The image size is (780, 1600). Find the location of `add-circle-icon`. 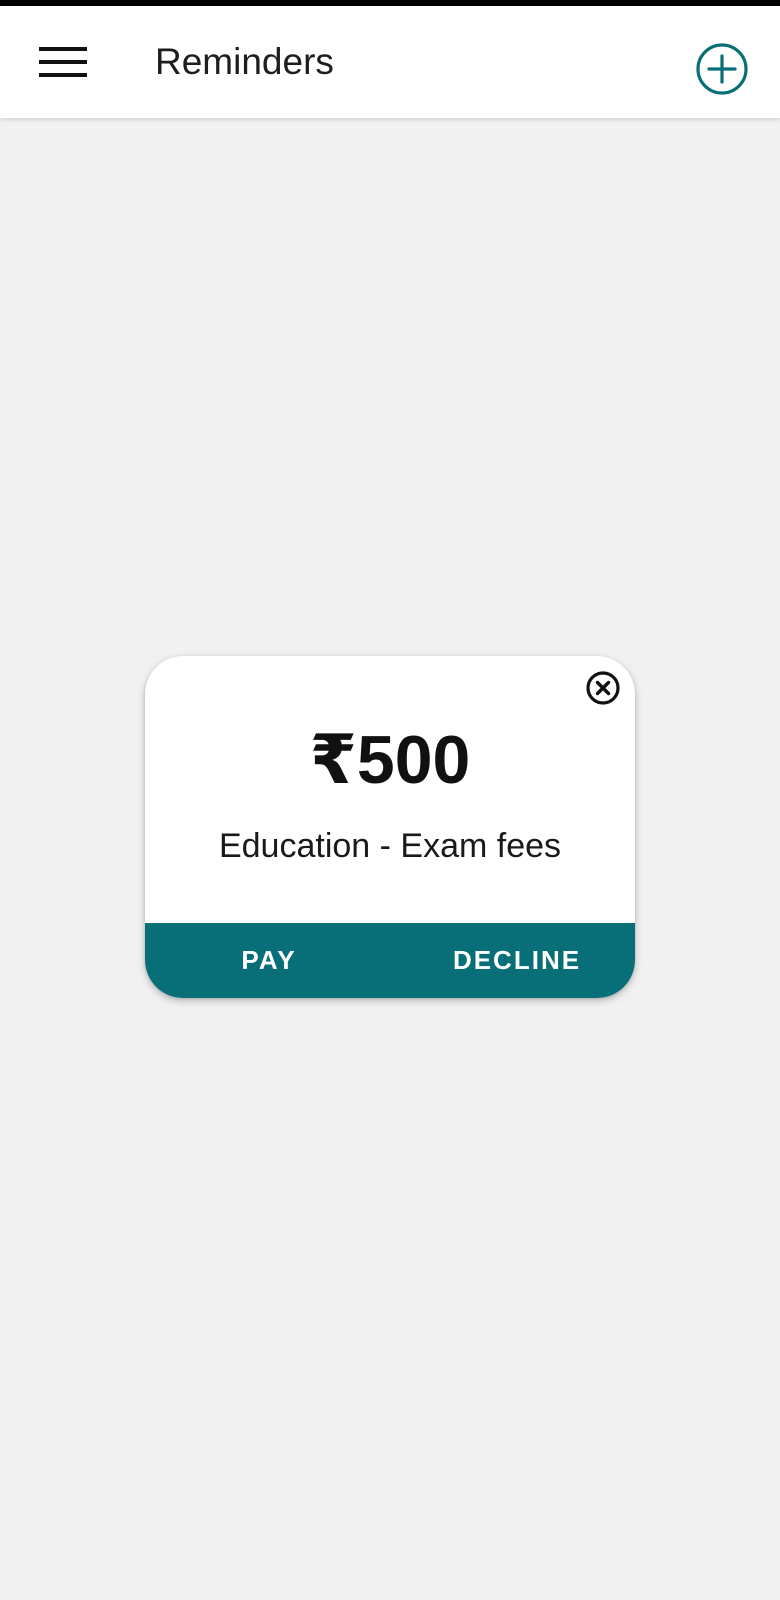

add-circle-icon is located at coordinates (722, 69).